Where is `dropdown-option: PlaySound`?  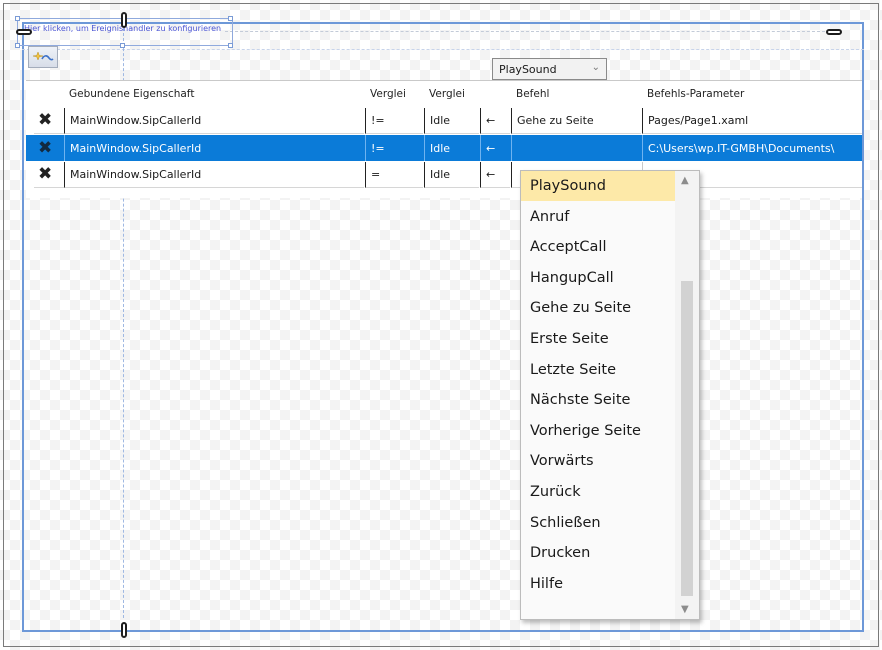 dropdown-option: PlaySound is located at coordinates (598, 186).